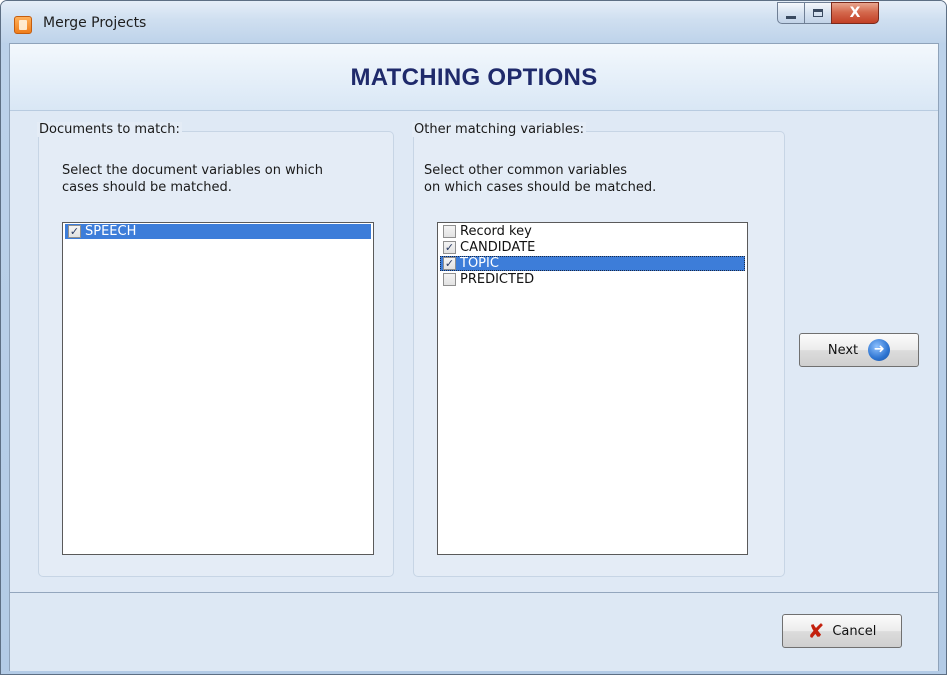 This screenshot has height=675, width=947. I want to click on documents-group-title: Documents to match:, so click(109, 129).